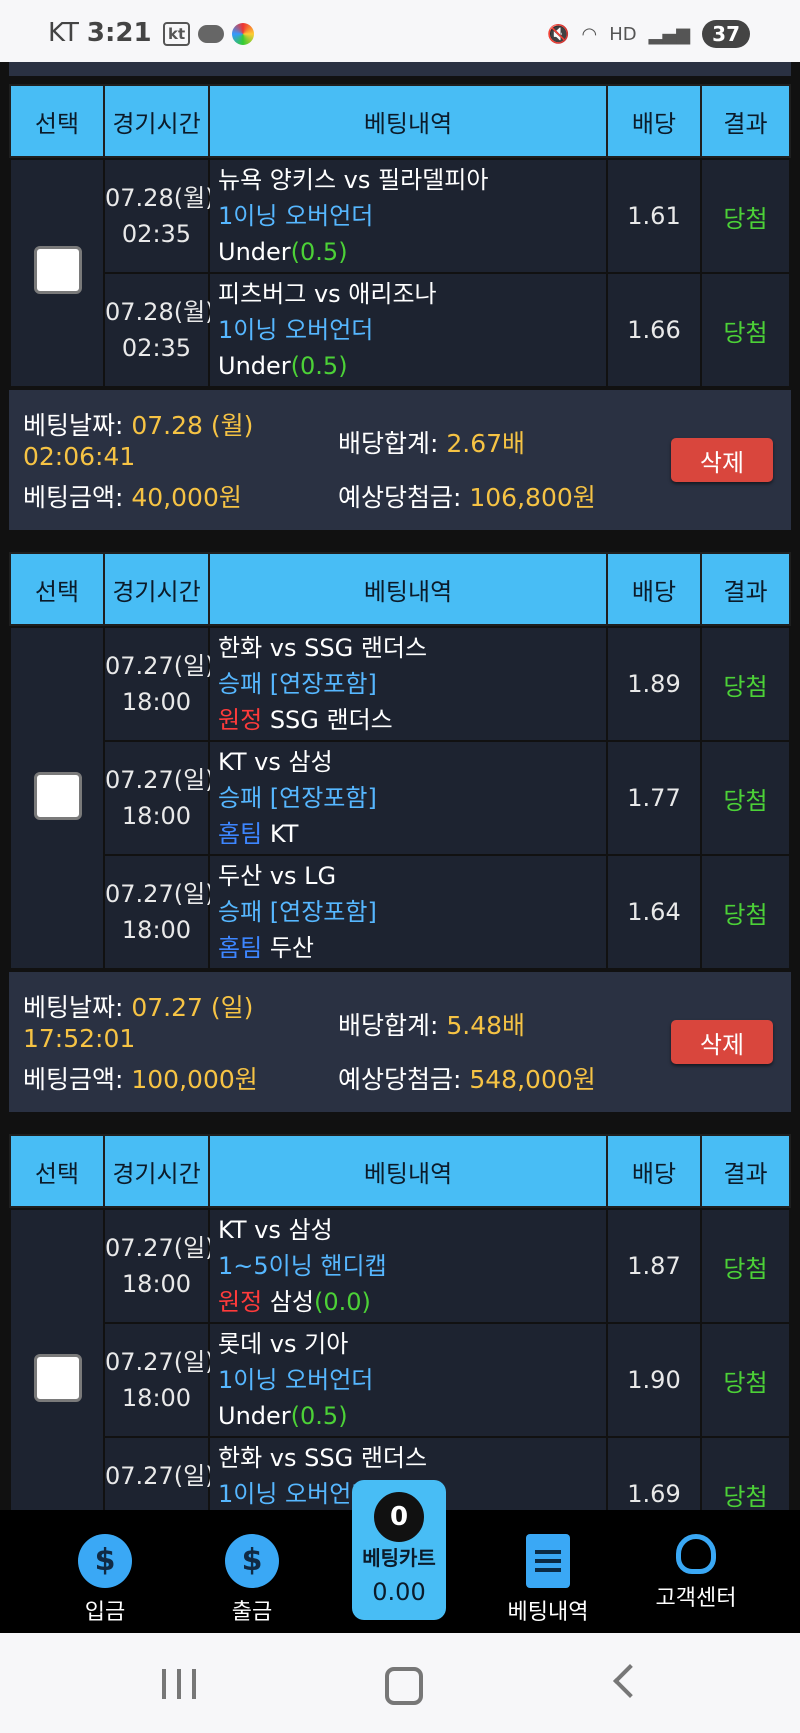  I want to click on carrier-name: KT, so click(63, 33).